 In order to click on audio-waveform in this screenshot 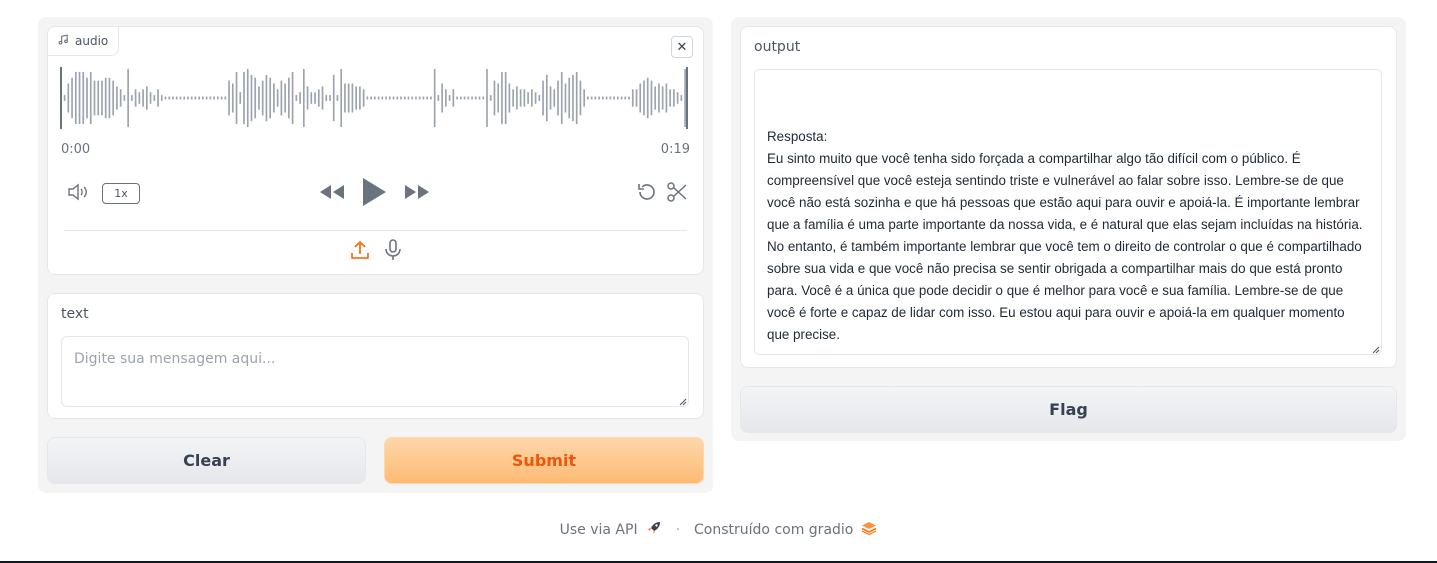, I will do `click(374, 98)`.